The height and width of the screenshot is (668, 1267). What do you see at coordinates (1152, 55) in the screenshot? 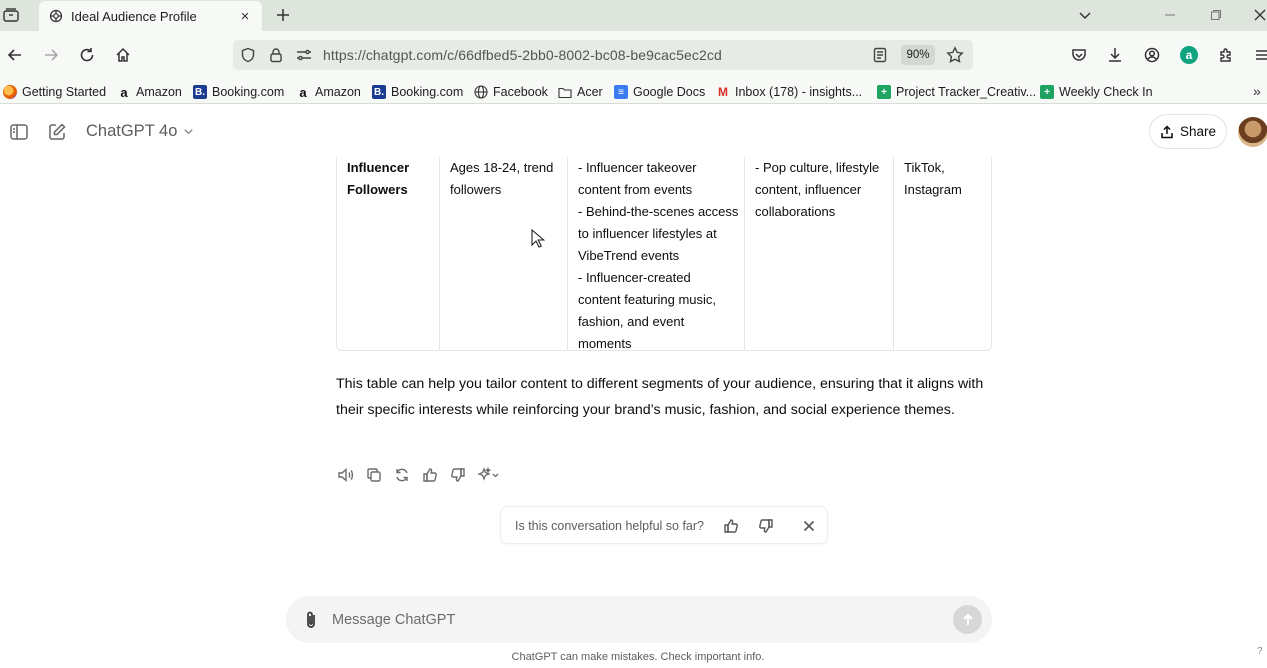
I see `account-icon` at bounding box center [1152, 55].